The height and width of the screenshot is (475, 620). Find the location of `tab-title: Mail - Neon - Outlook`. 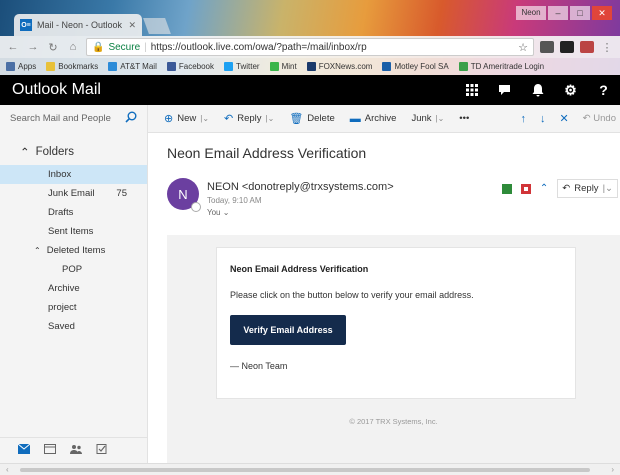

tab-title: Mail - Neon - Outlook is located at coordinates (80, 25).